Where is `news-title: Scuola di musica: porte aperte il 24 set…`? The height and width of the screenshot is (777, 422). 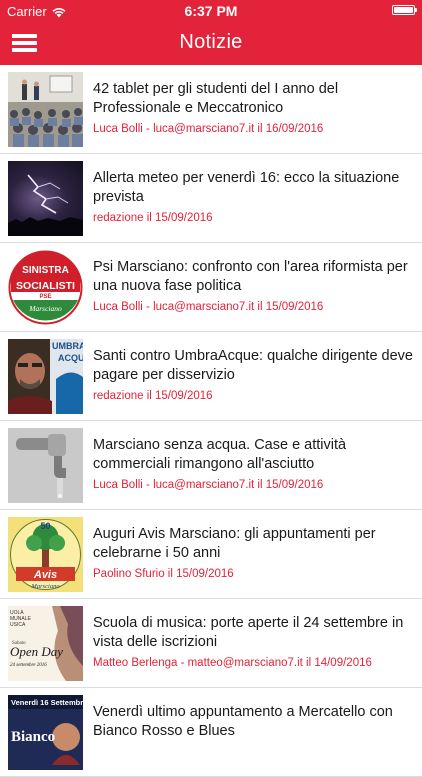
news-title: Scuola di musica: porte aperte il 24 set… is located at coordinates (248, 632).